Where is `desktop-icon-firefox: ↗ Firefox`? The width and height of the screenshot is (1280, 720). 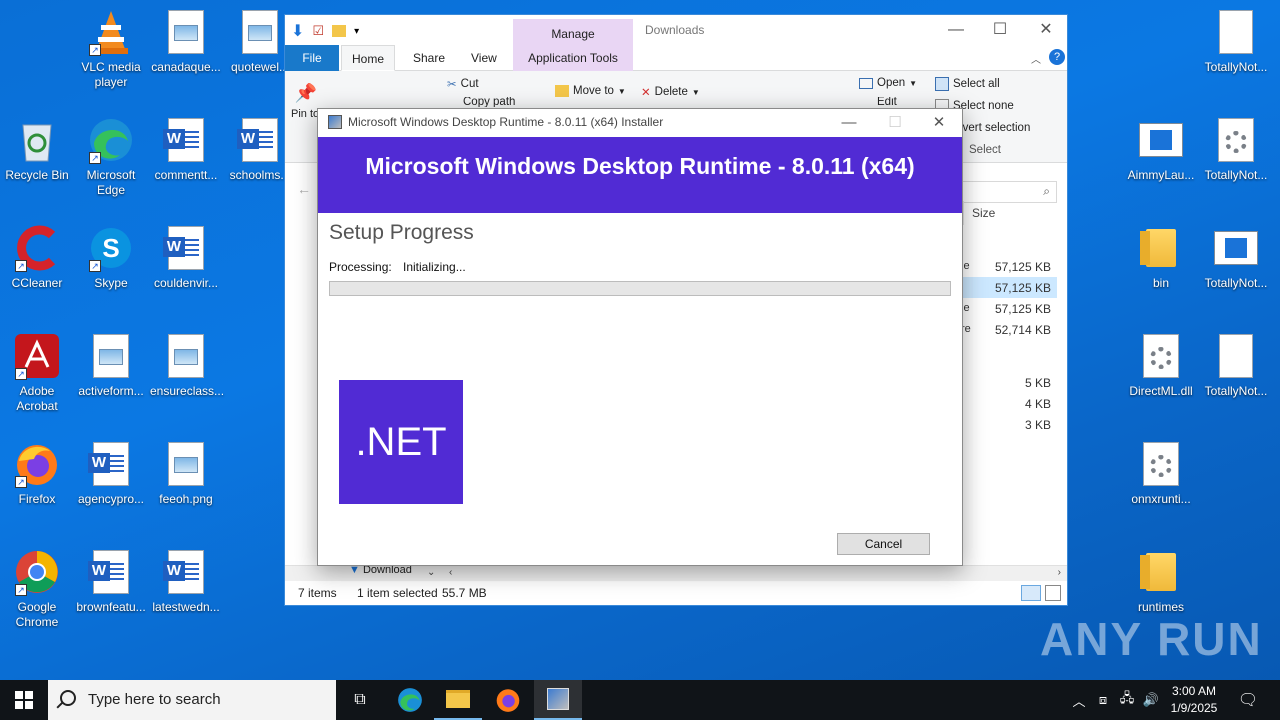 desktop-icon-firefox: ↗ Firefox is located at coordinates (37, 473).